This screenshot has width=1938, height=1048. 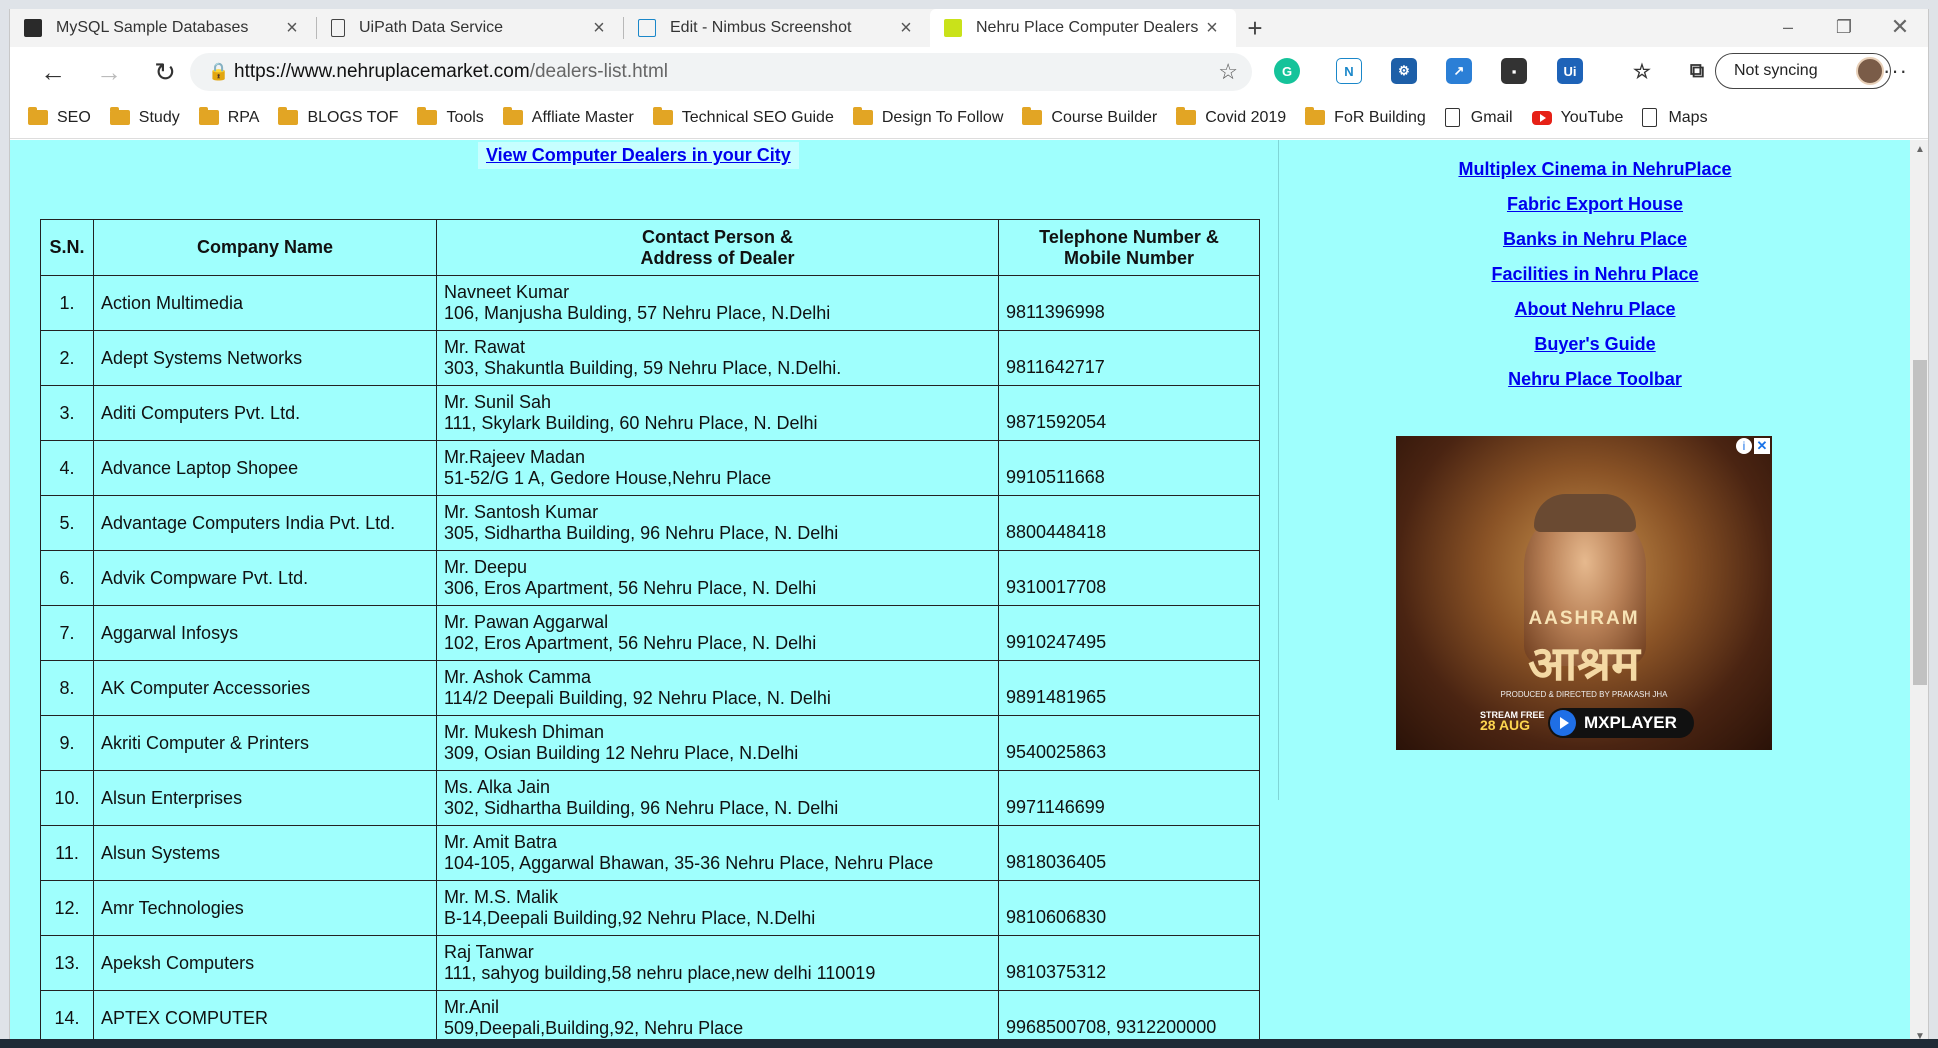 What do you see at coordinates (1083, 28) in the screenshot?
I see `tab-nehru-place: Nehru Place Computer Dealers S ×` at bounding box center [1083, 28].